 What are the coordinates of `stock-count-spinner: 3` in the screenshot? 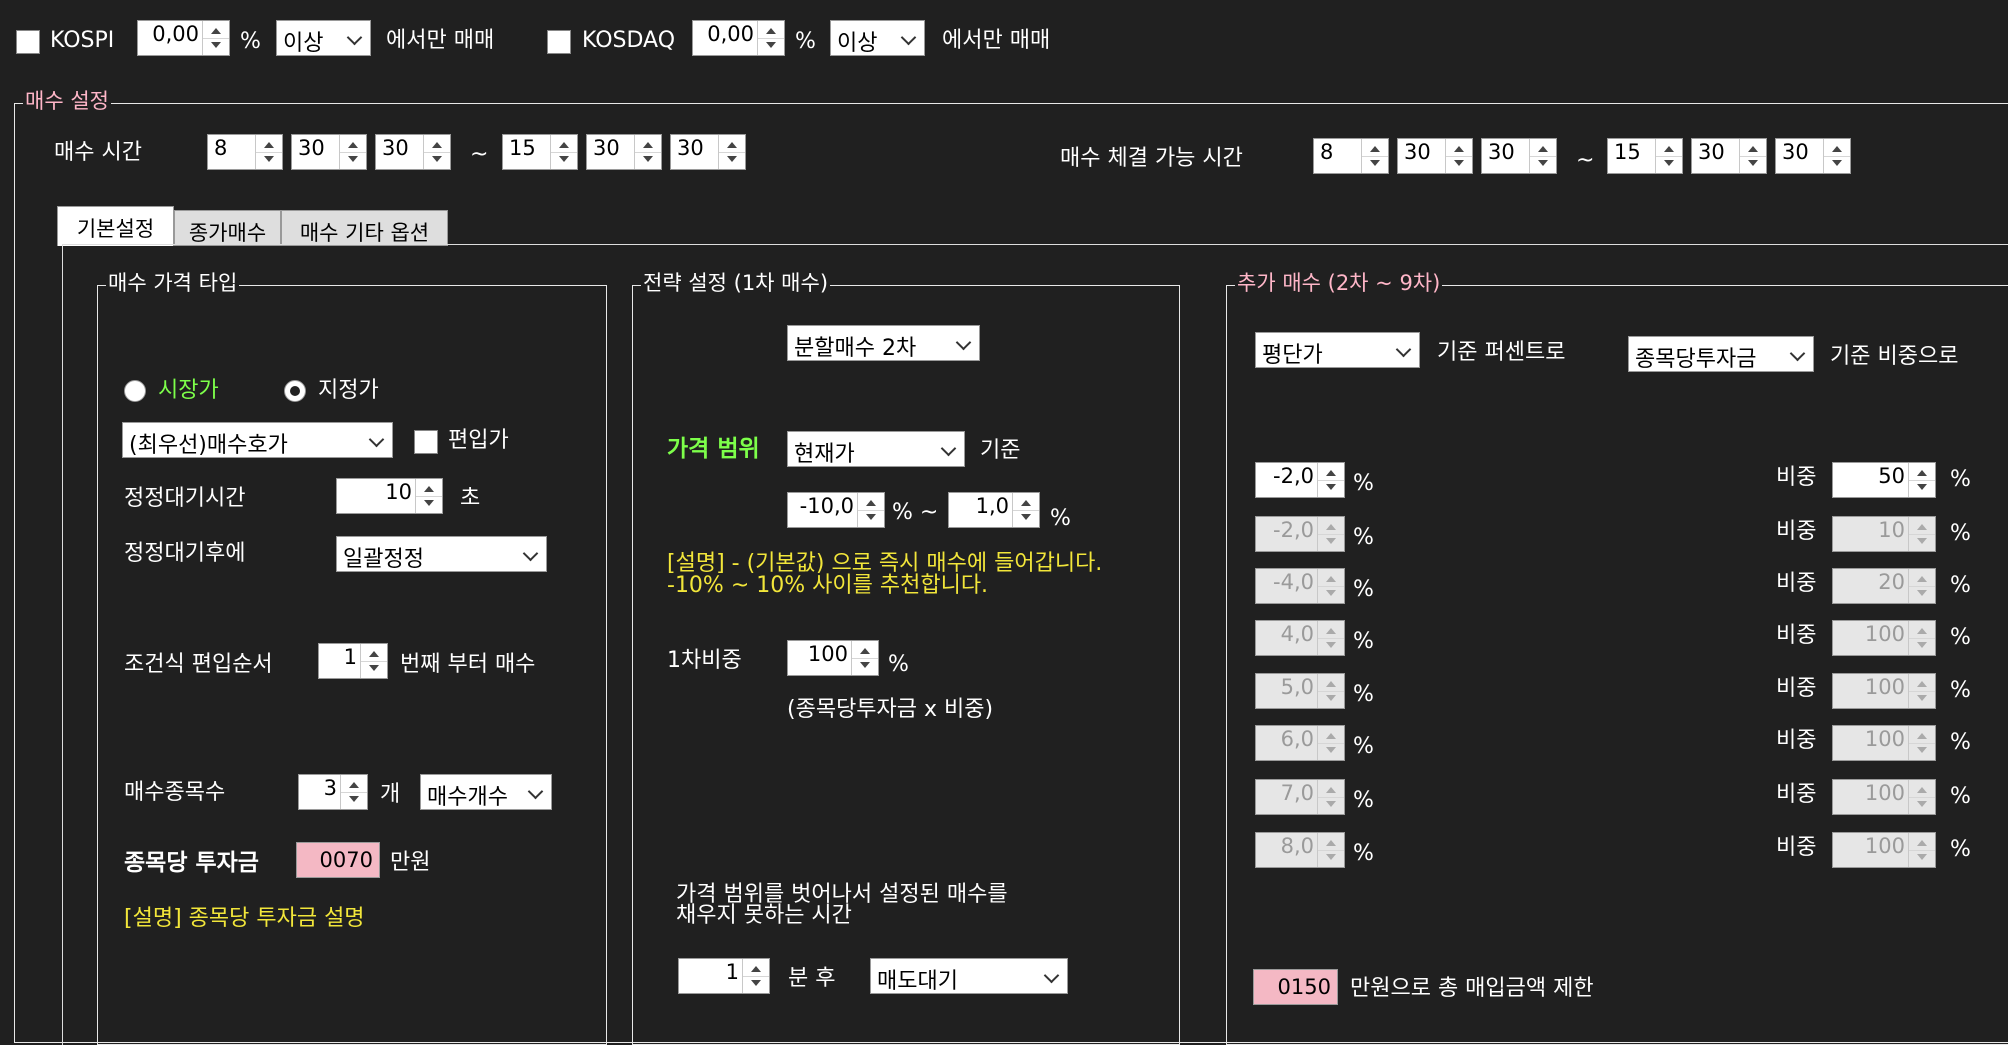 It's located at (333, 792).